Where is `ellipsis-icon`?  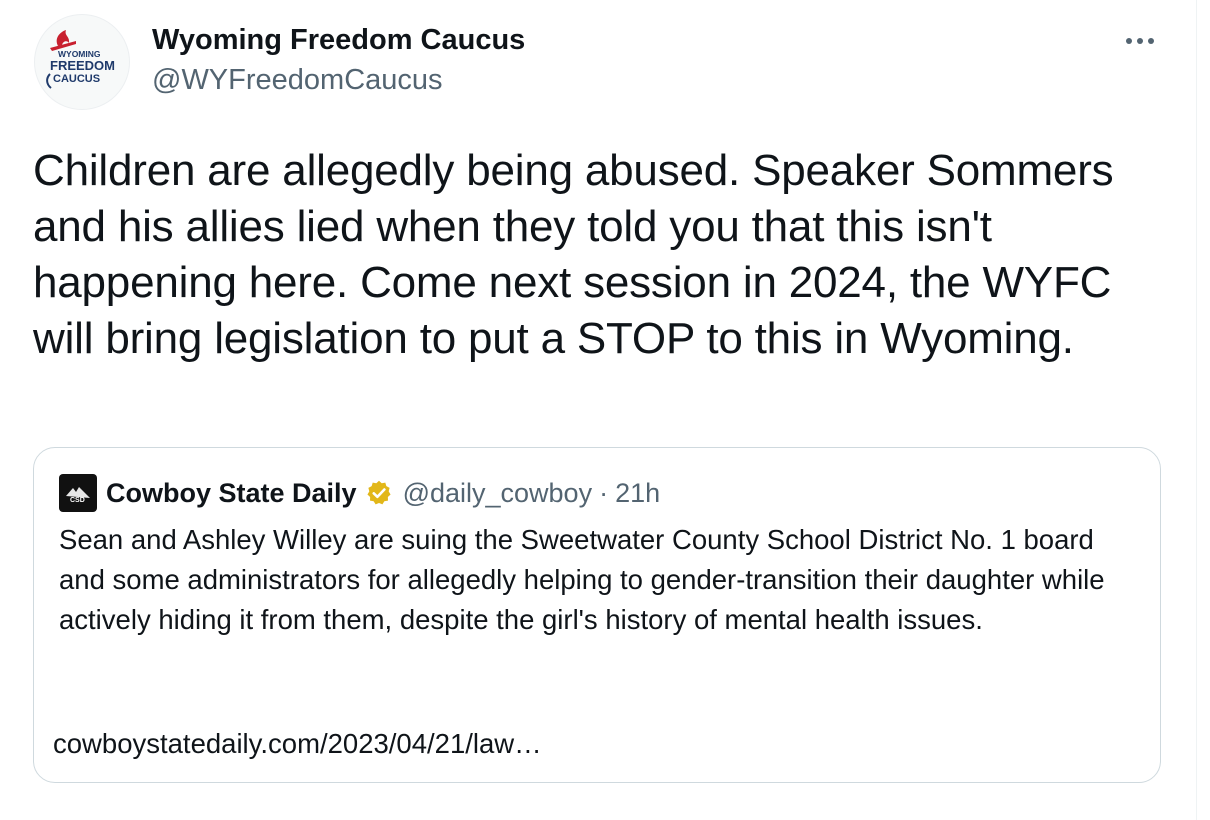
ellipsis-icon is located at coordinates (1140, 41).